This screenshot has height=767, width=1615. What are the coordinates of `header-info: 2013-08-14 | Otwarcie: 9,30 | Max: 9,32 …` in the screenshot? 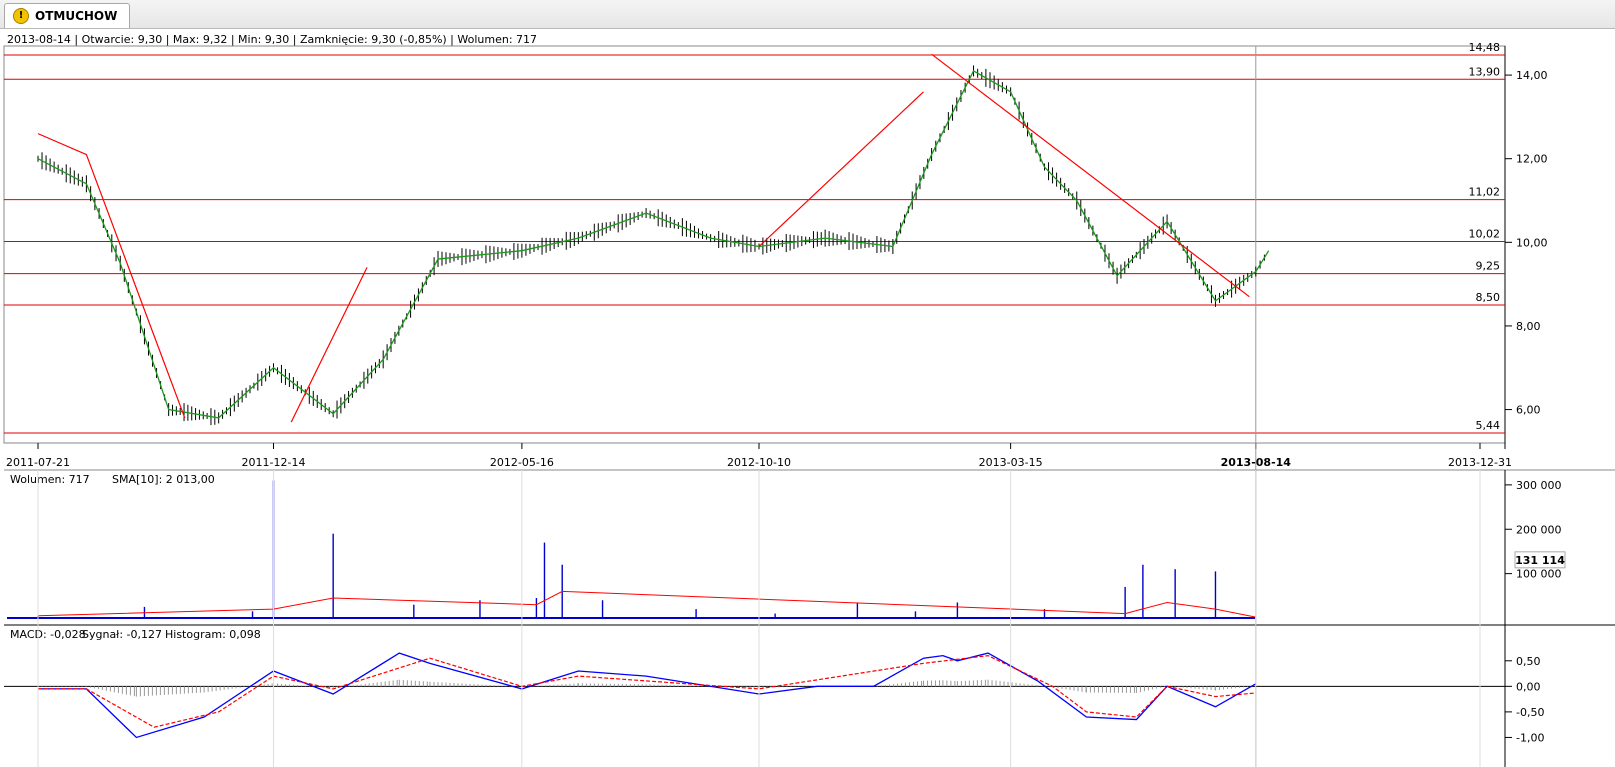 It's located at (272, 39).